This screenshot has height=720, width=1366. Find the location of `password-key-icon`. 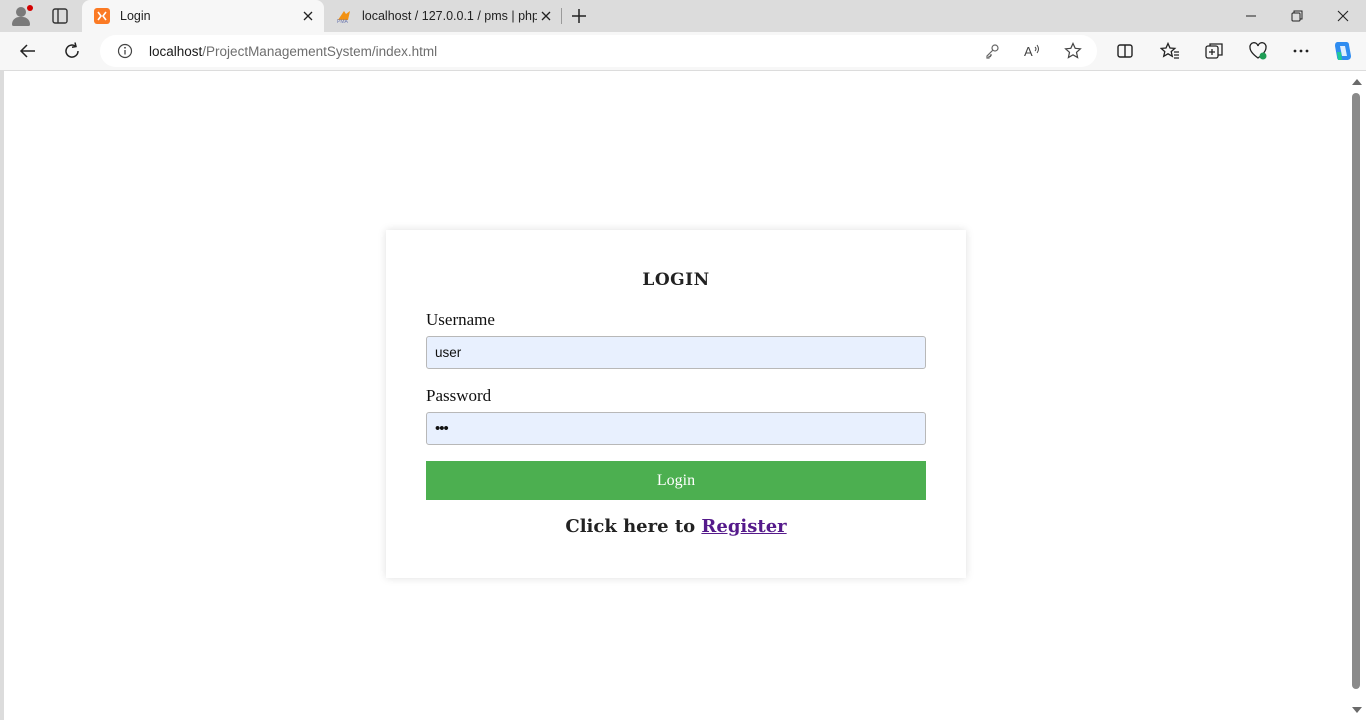

password-key-icon is located at coordinates (992, 51).